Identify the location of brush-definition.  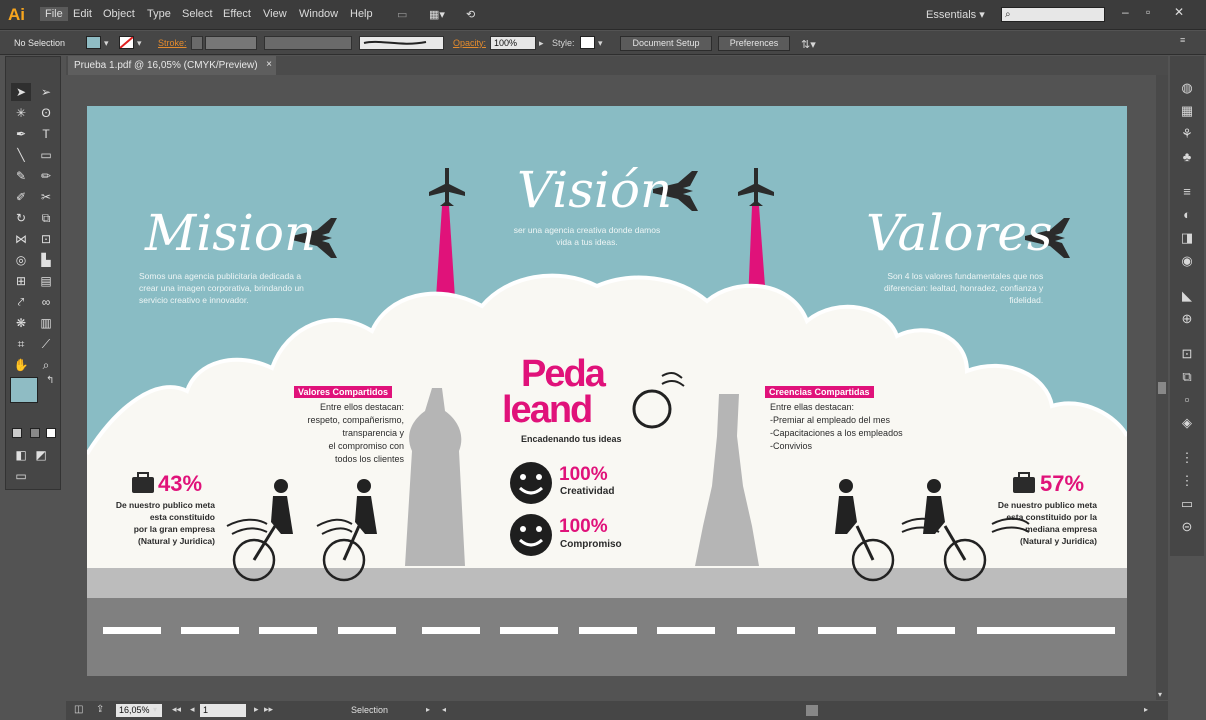
(401, 43).